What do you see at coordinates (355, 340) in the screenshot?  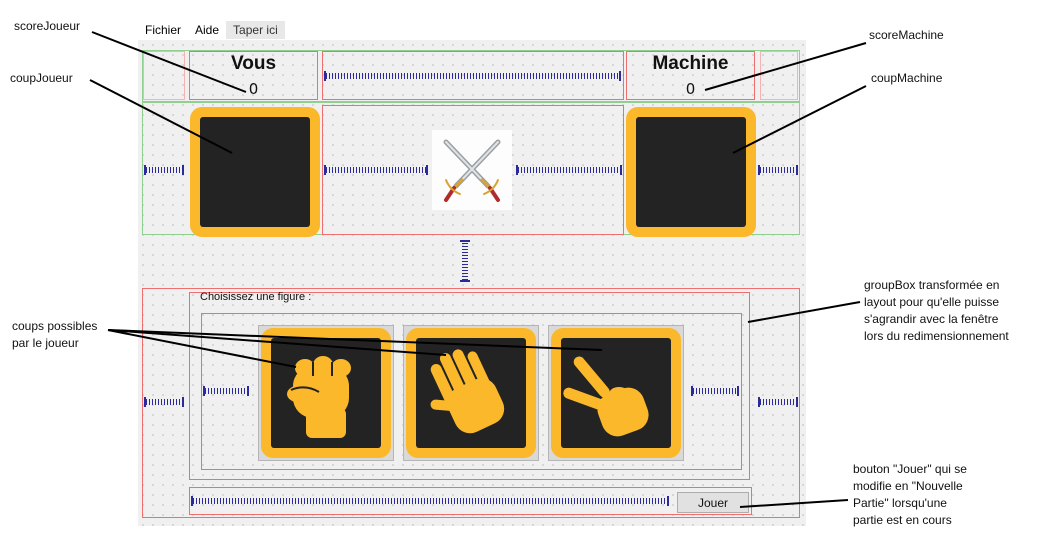 I see `line-coups-scissors` at bounding box center [355, 340].